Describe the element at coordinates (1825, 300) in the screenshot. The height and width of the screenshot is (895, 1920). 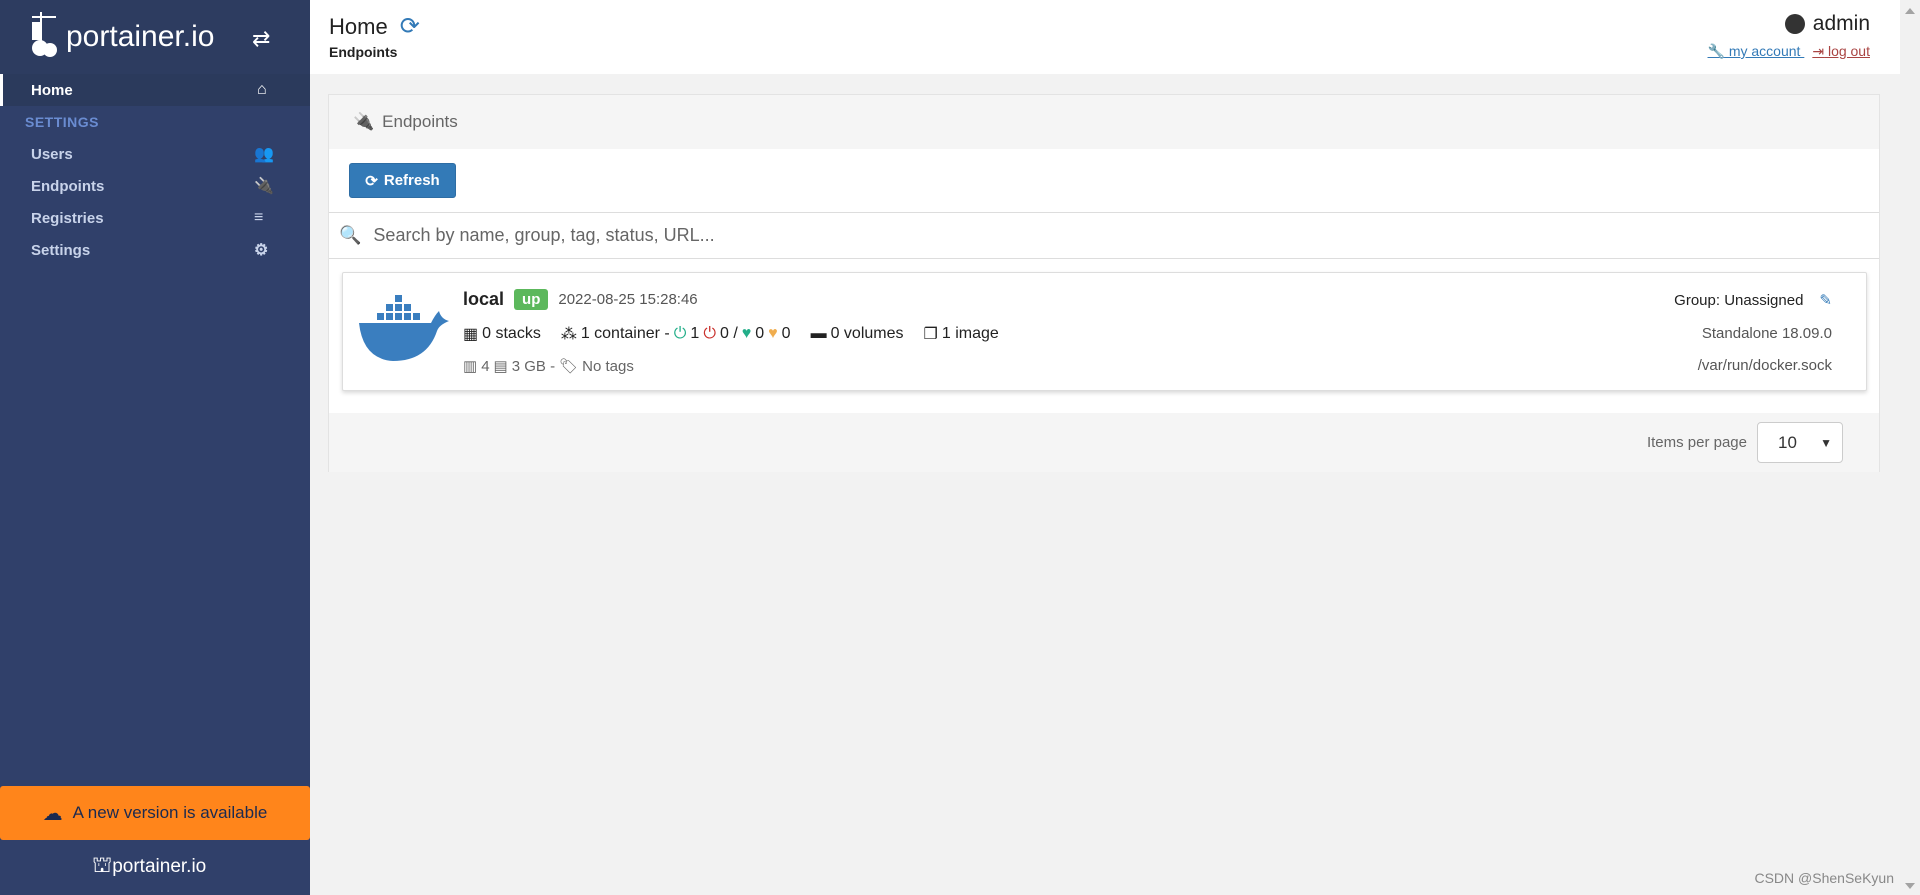
I see `edit-pencil-icon: ✎` at that location.